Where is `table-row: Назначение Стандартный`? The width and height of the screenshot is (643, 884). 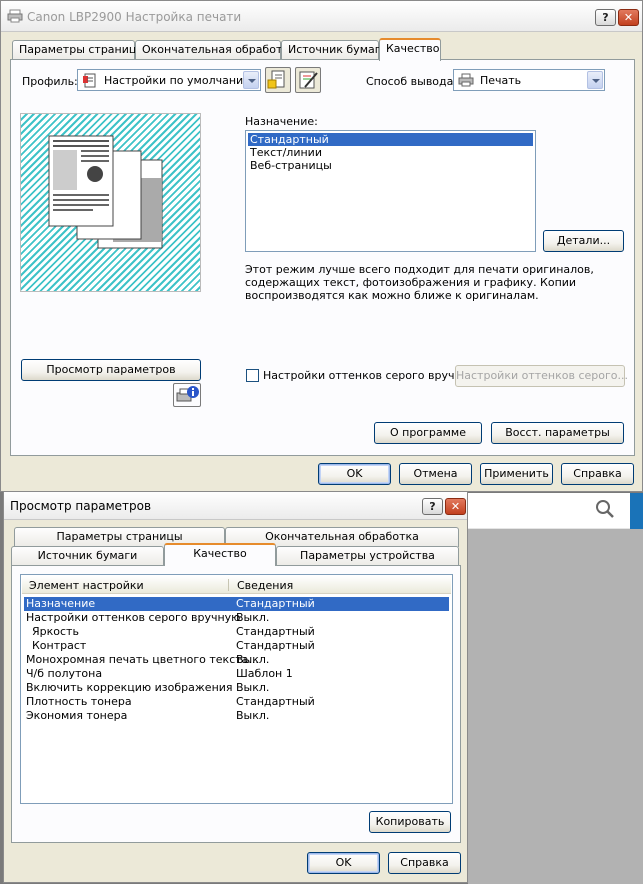 table-row: Назначение Стандартный is located at coordinates (236, 604).